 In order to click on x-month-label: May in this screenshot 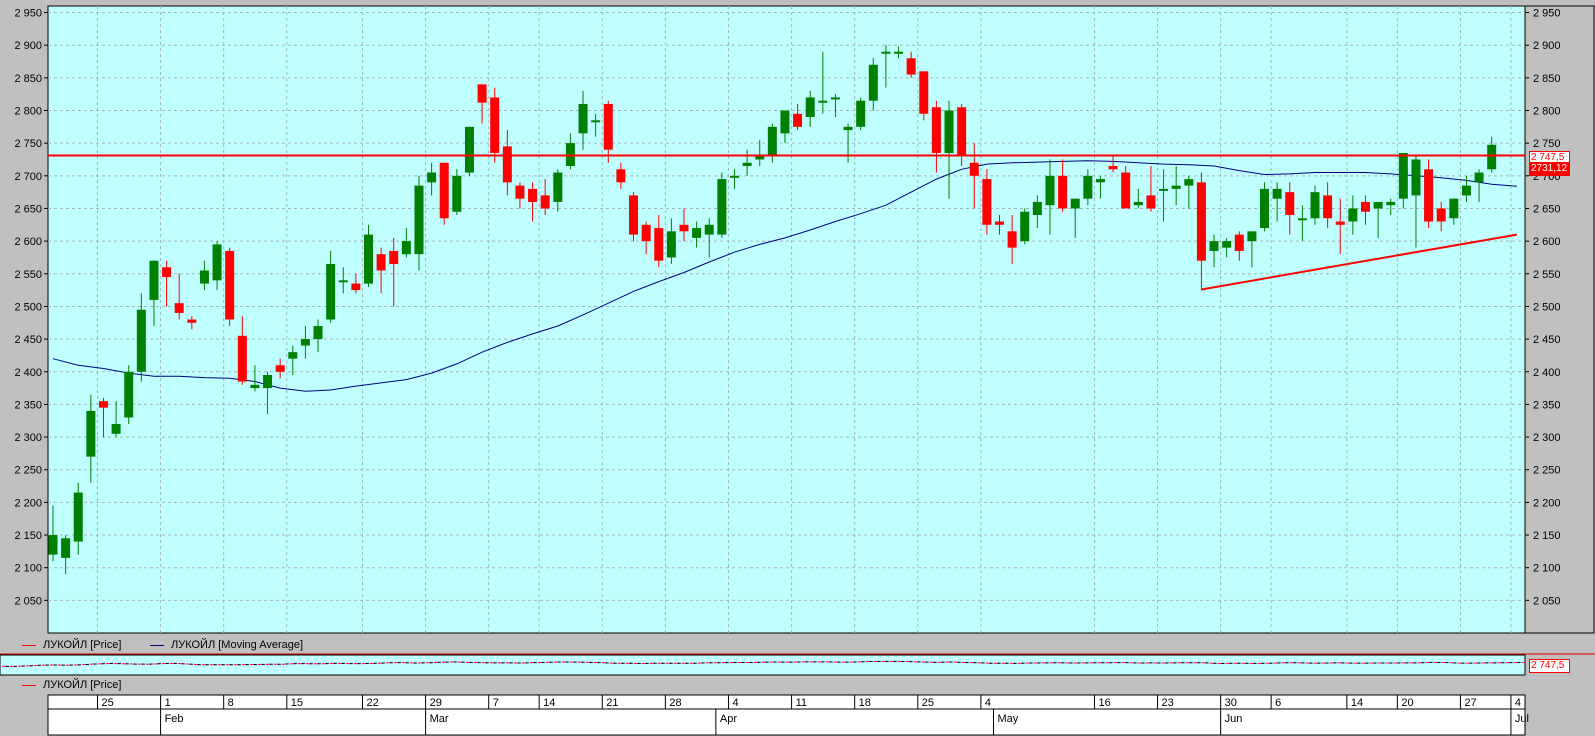, I will do `click(1008, 719)`.